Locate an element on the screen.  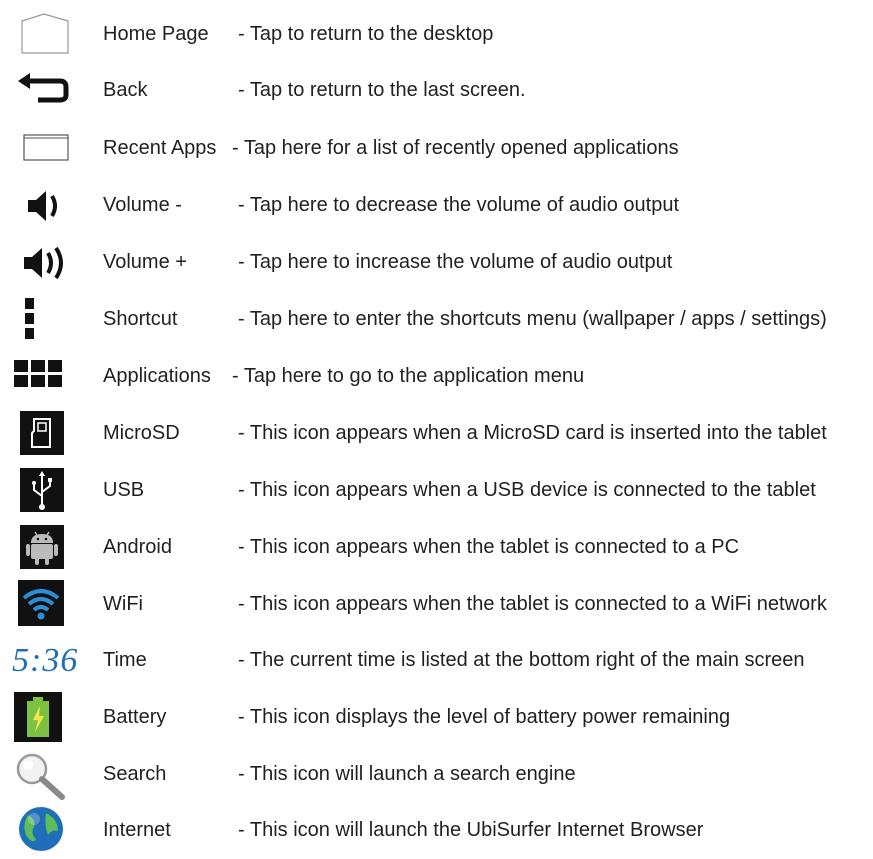
time-display: 5:36 is located at coordinates (45, 660).